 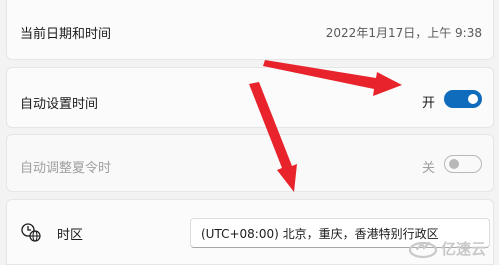 I want to click on current-date-time-value: 2022年1月17日，上午 9:38, so click(x=403, y=33).